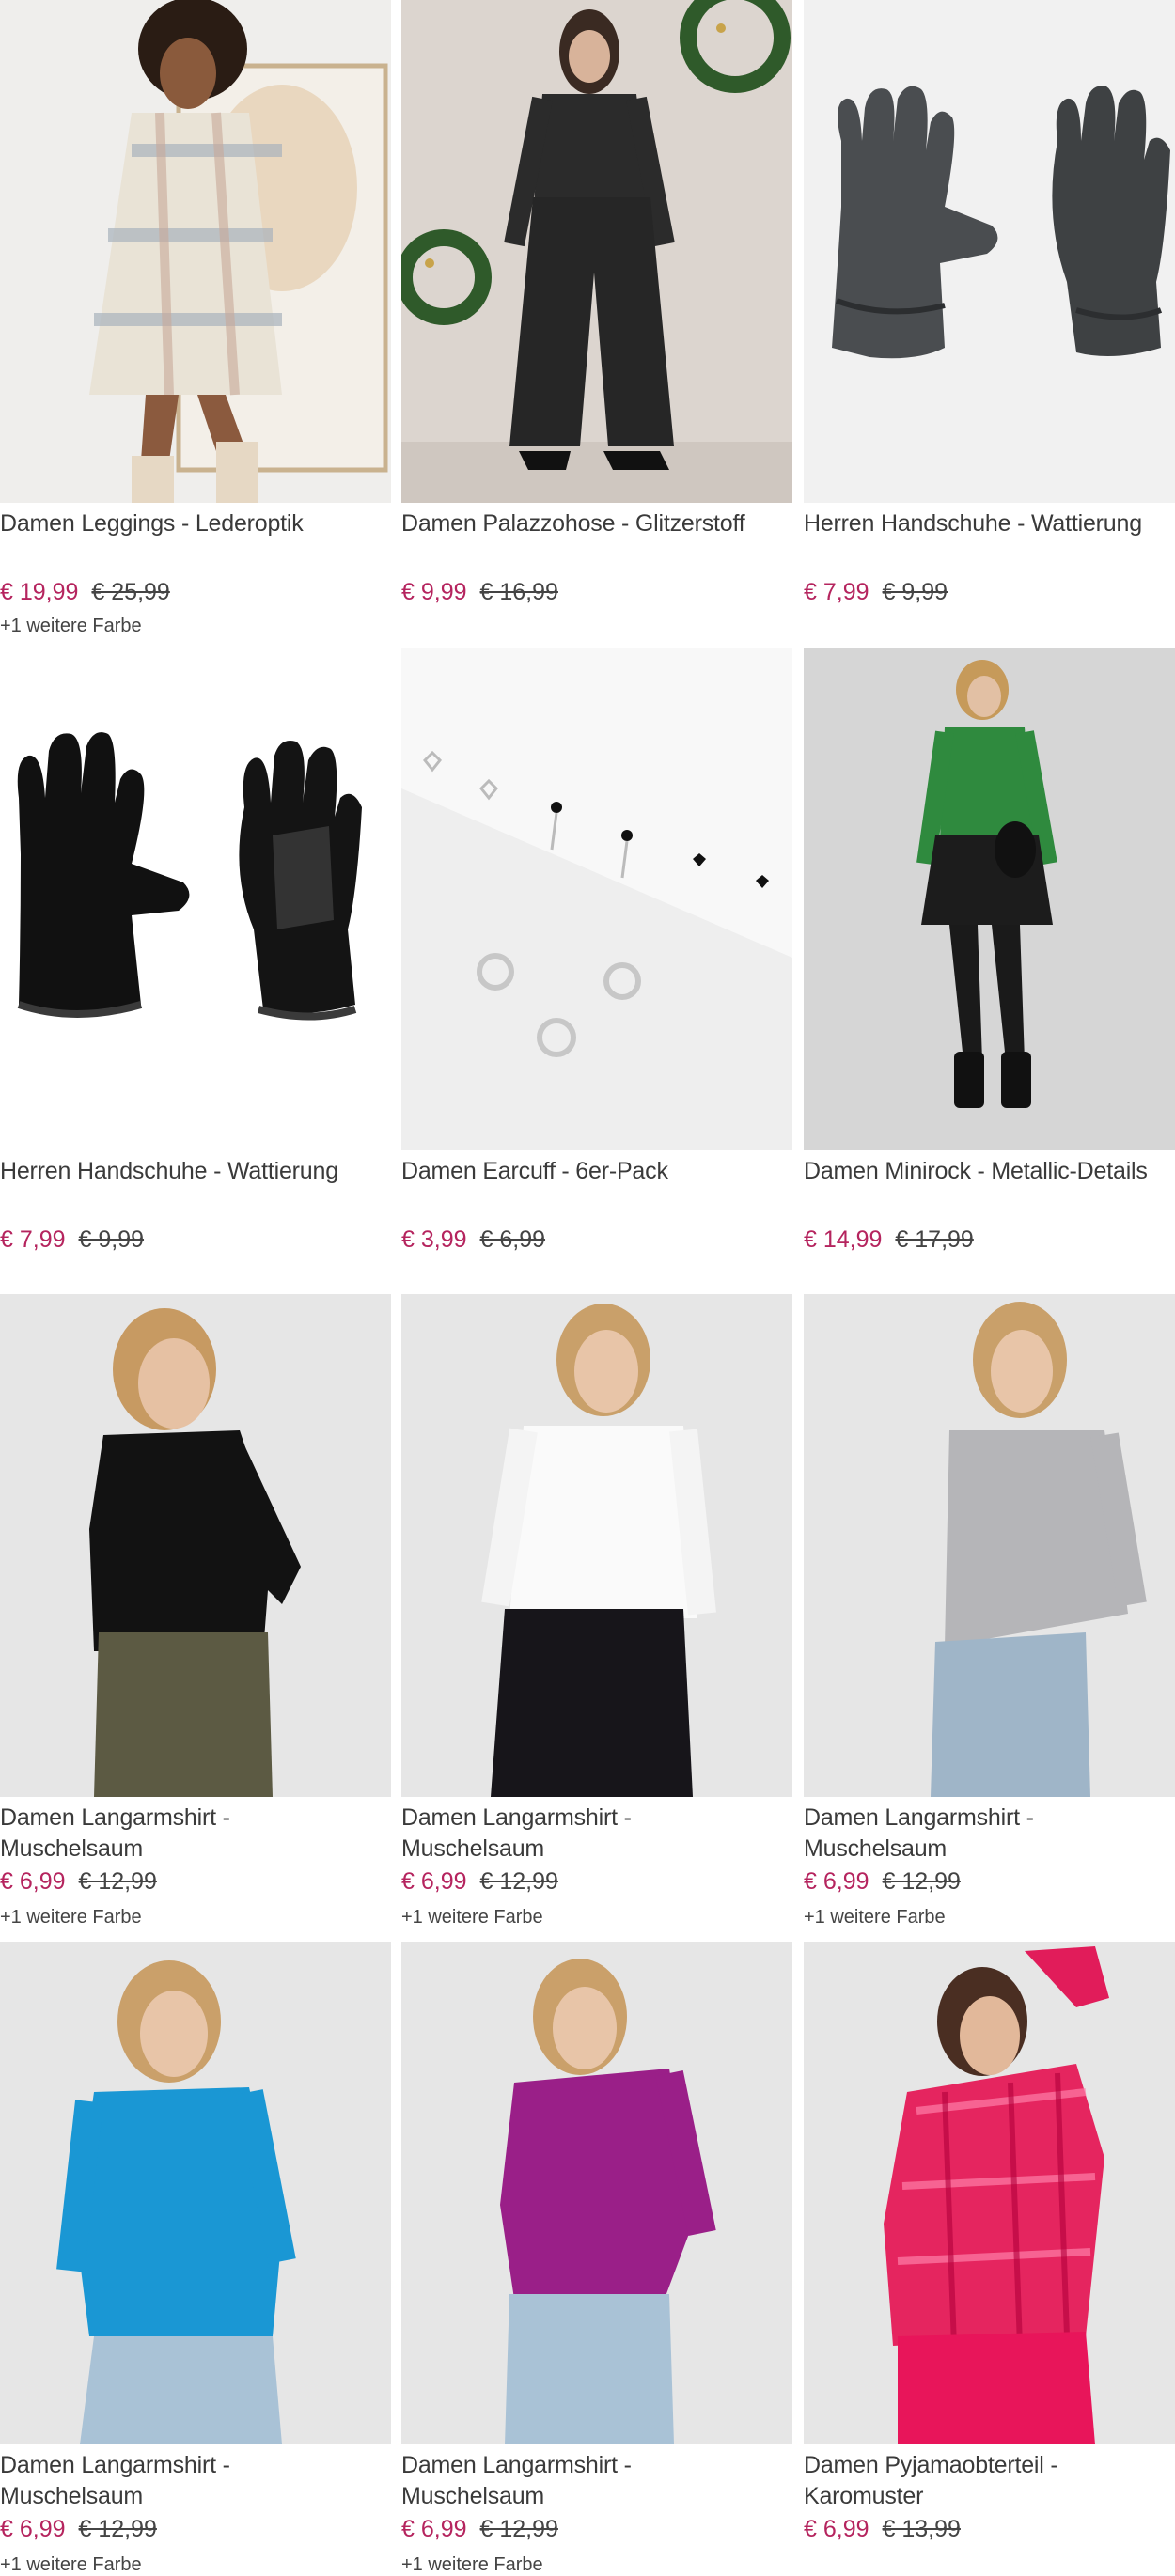 The height and width of the screenshot is (2576, 1175). I want to click on price-row: € 3,99 € 6,99, so click(473, 1240).